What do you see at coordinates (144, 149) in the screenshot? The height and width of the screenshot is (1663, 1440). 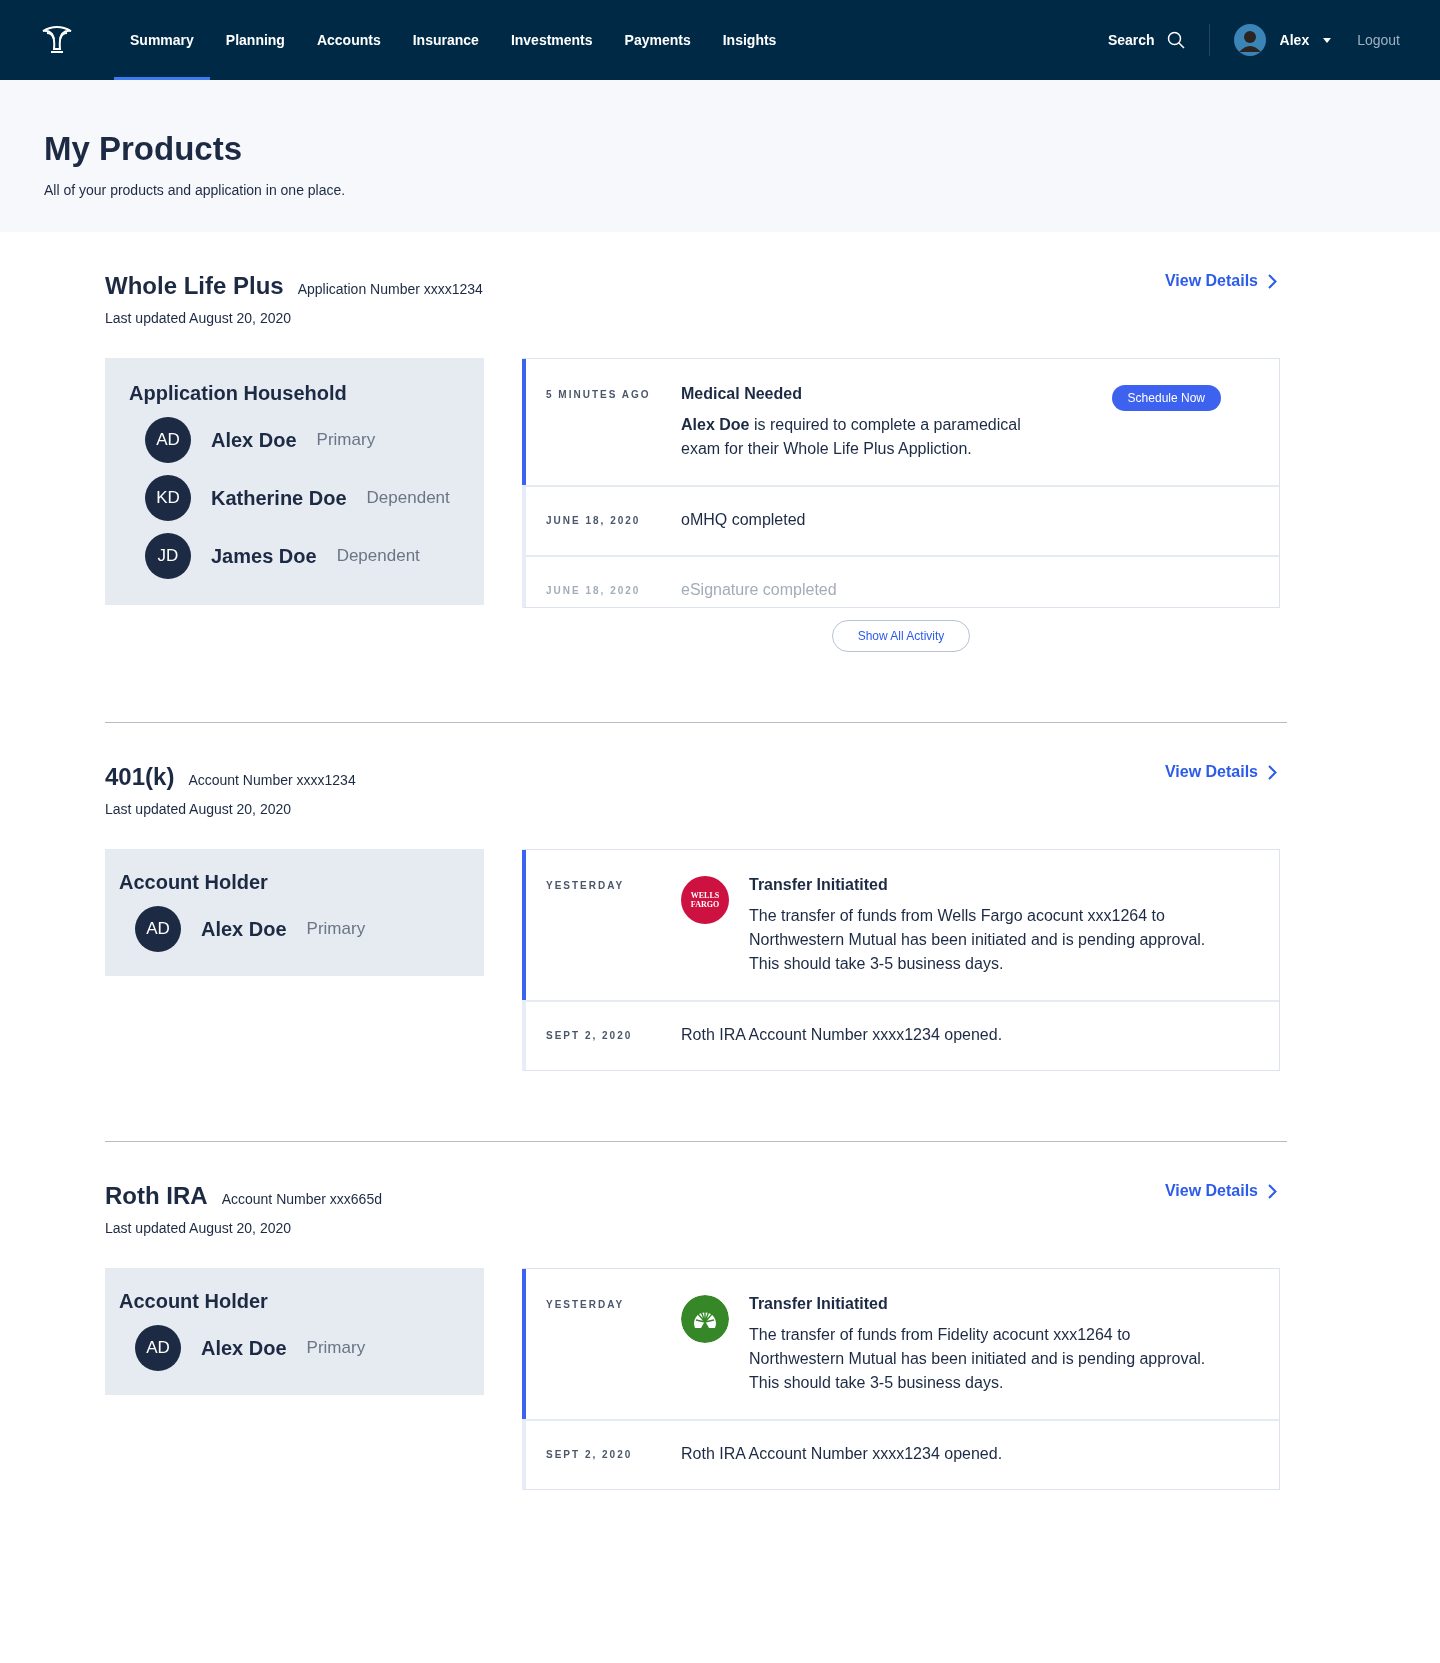 I see `page-title: My Products` at bounding box center [144, 149].